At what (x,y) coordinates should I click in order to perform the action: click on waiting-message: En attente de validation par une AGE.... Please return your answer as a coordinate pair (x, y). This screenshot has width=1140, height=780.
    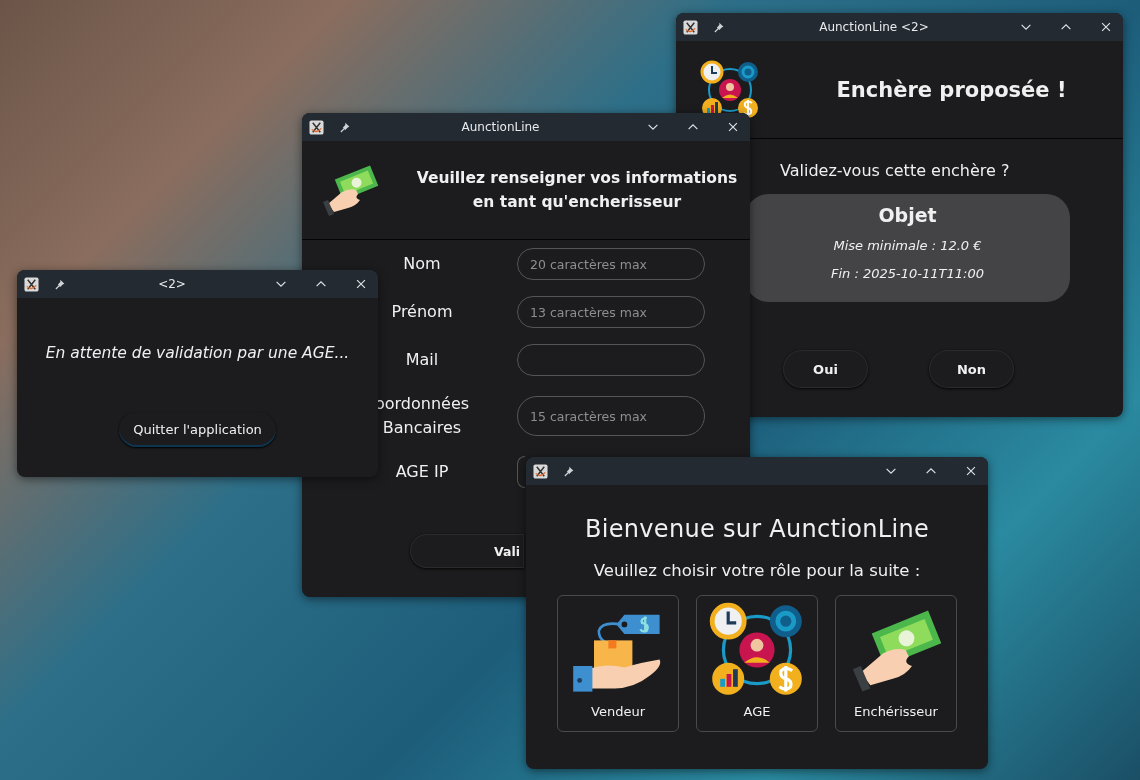
    Looking at the image, I should click on (197, 353).